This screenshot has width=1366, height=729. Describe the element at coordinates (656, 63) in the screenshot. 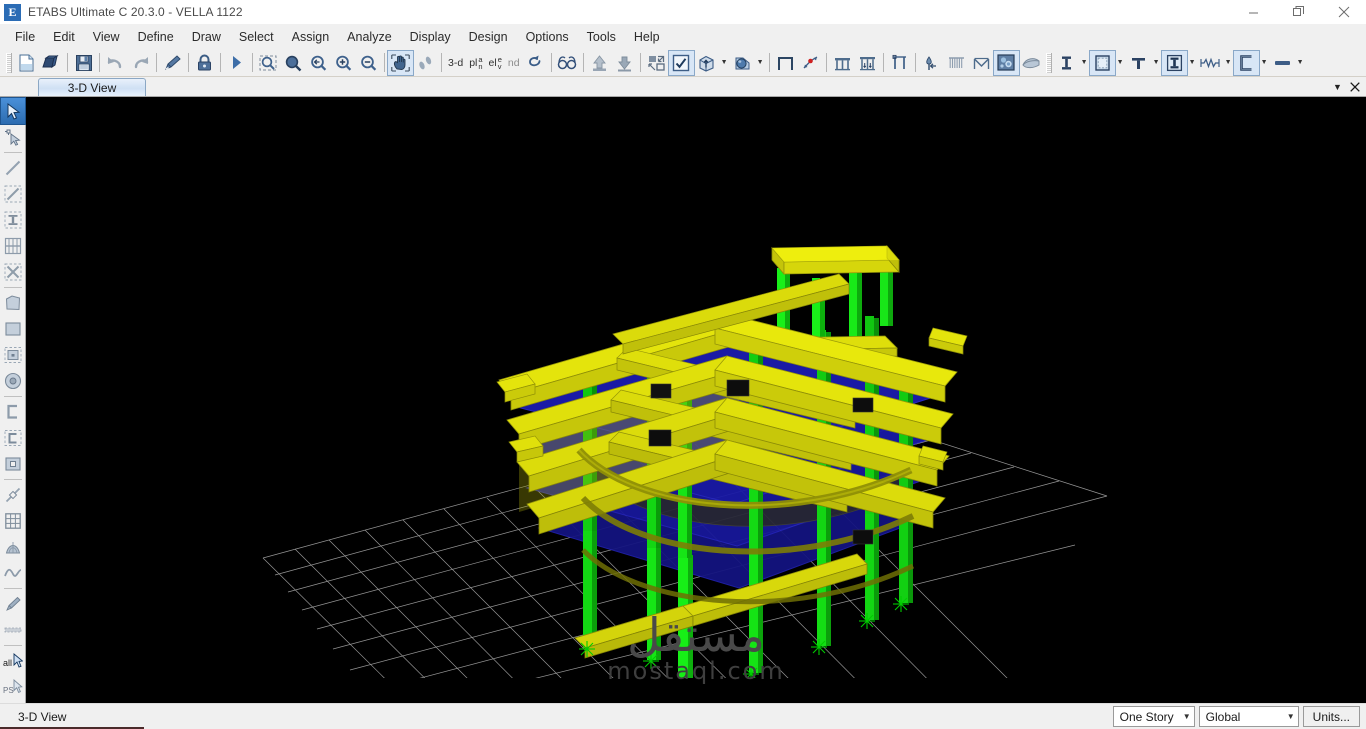

I see `select-all-button` at that location.